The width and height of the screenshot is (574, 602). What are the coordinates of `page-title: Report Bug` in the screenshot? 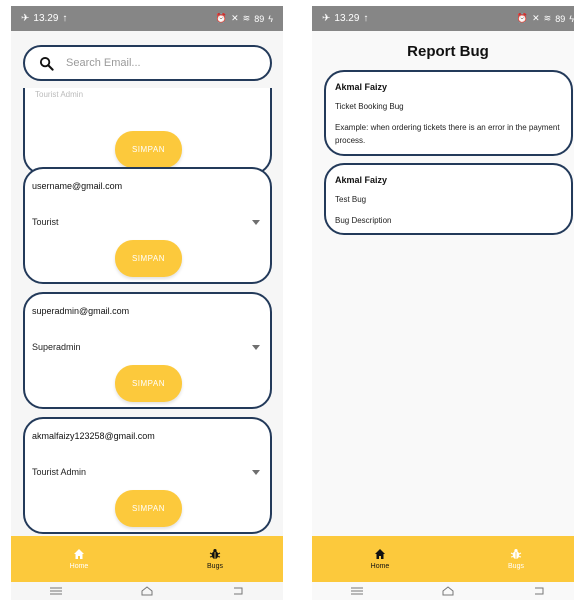 It's located at (448, 51).